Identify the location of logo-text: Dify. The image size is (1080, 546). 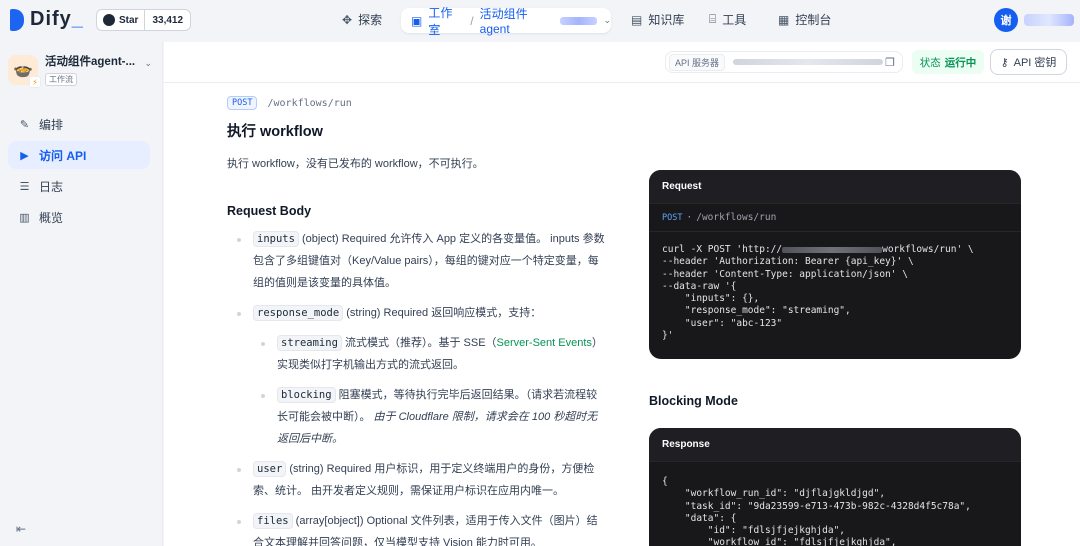
(51, 19).